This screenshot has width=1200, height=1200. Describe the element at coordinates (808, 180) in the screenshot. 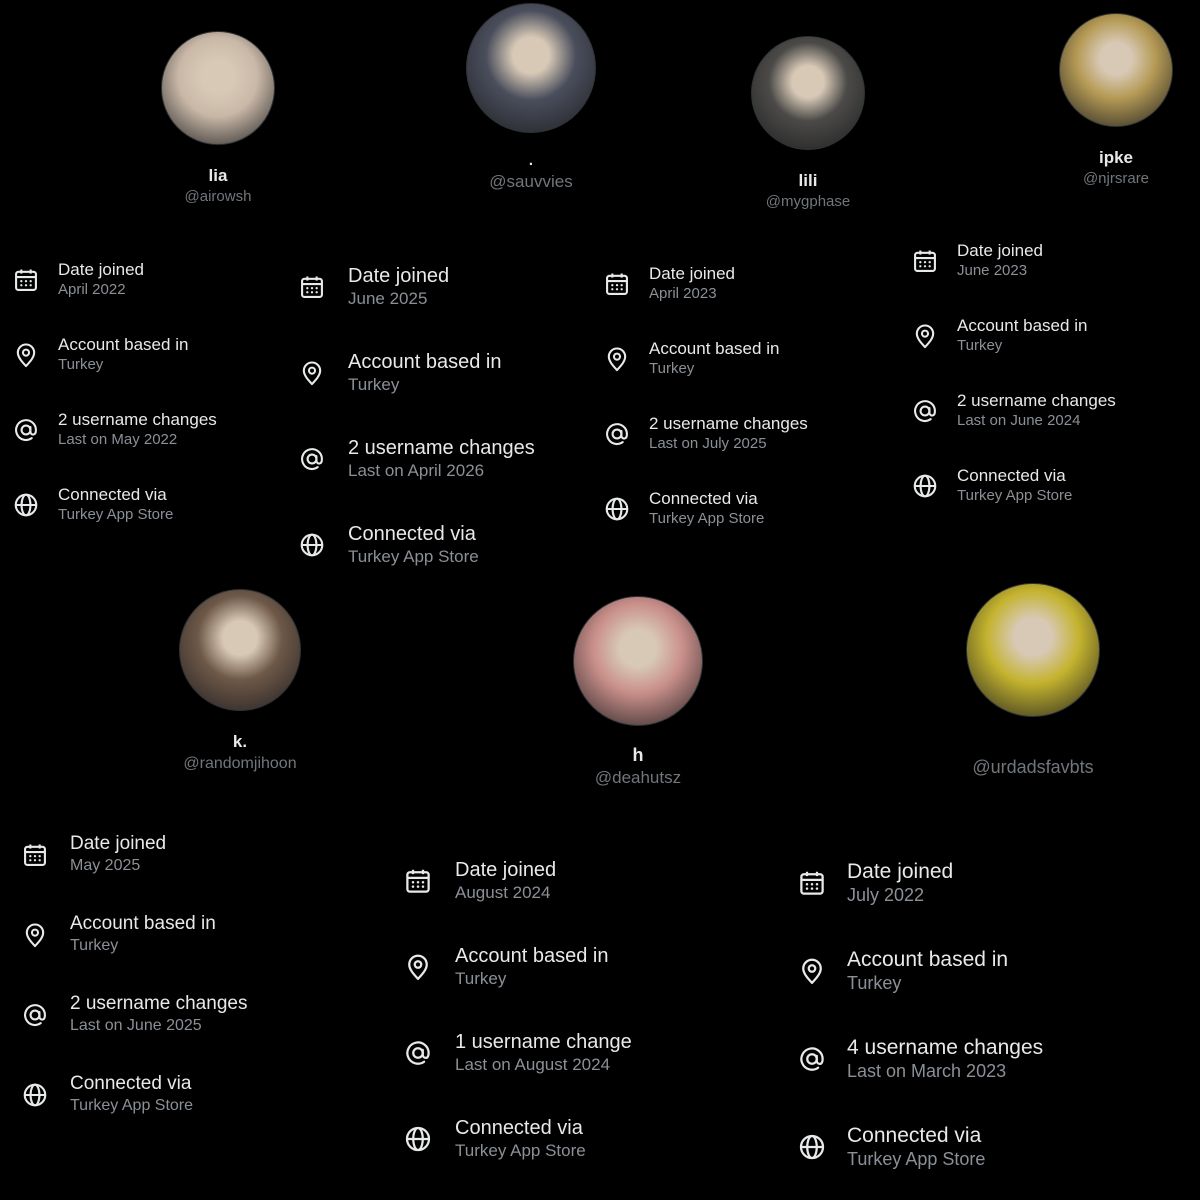

I see `display-name: lili` at that location.